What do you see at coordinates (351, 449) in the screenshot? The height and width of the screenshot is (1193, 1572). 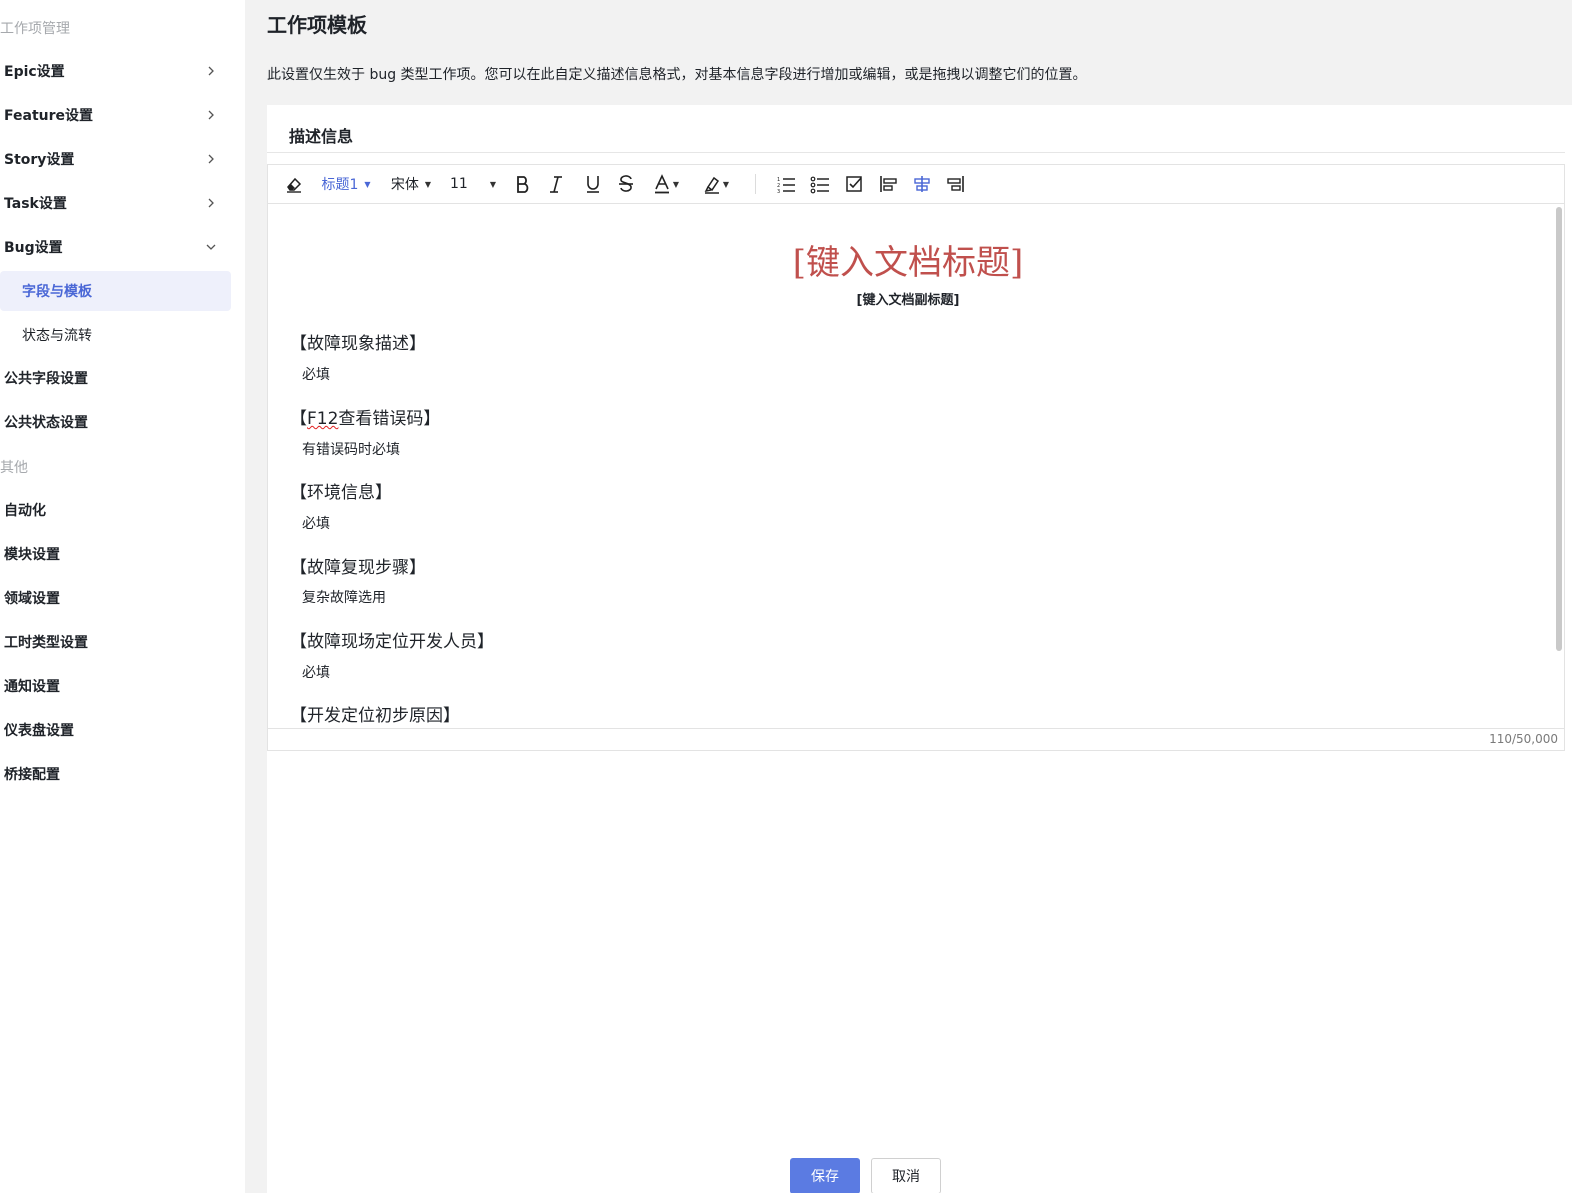 I see `section-body: 有错误码时必填` at bounding box center [351, 449].